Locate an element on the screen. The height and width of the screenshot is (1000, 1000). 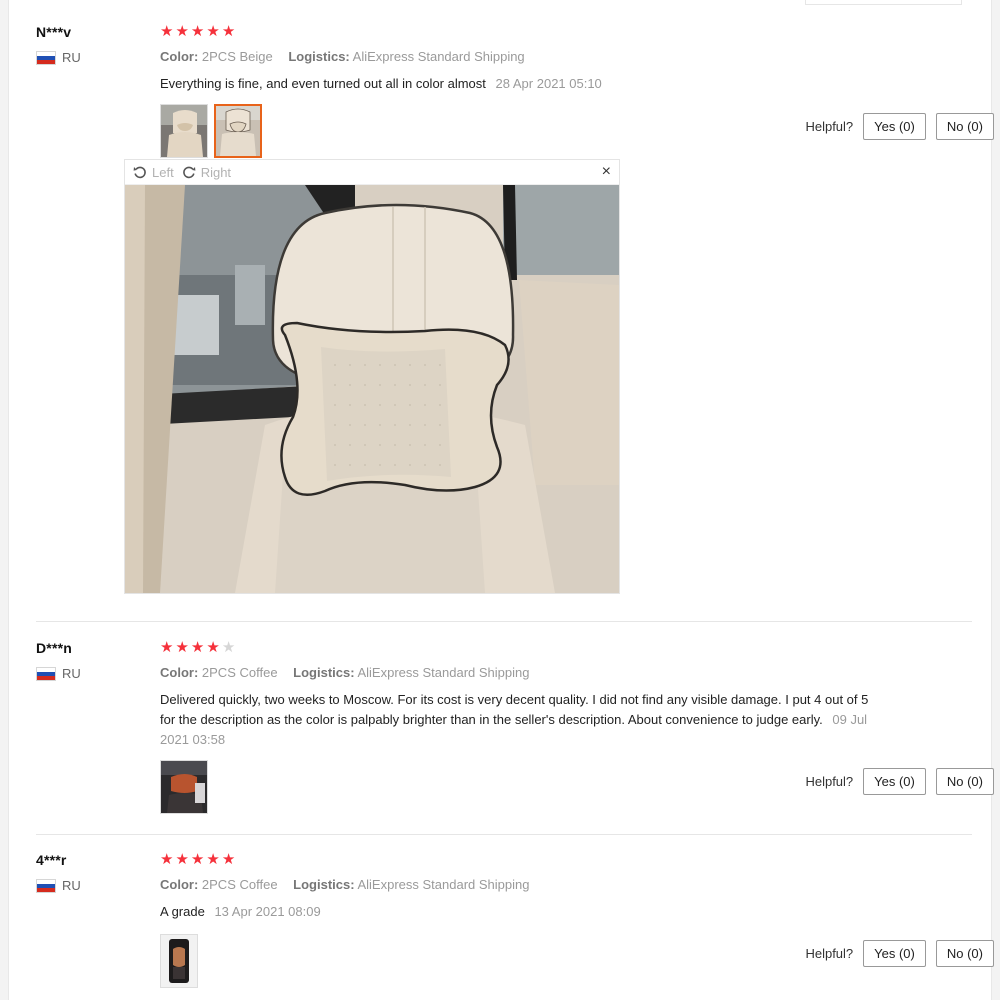
reviewer-name: 4***r is located at coordinates (51, 860).